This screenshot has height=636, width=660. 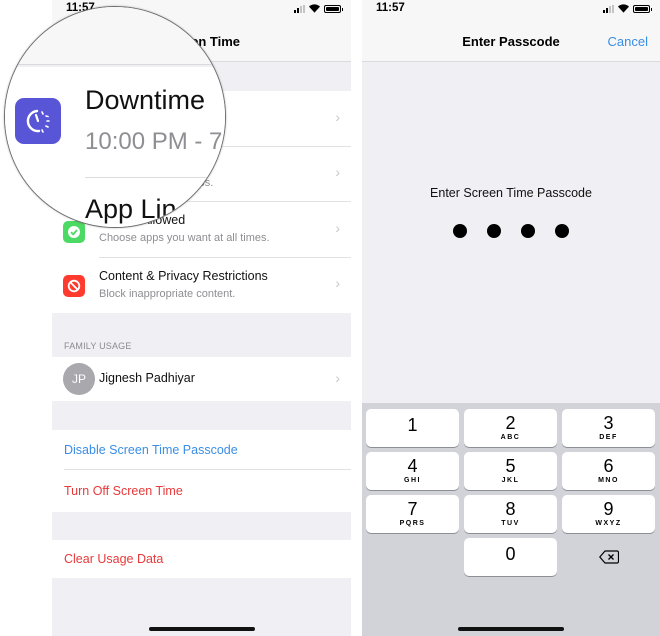 I want to click on key-digit: 8, so click(x=510, y=509).